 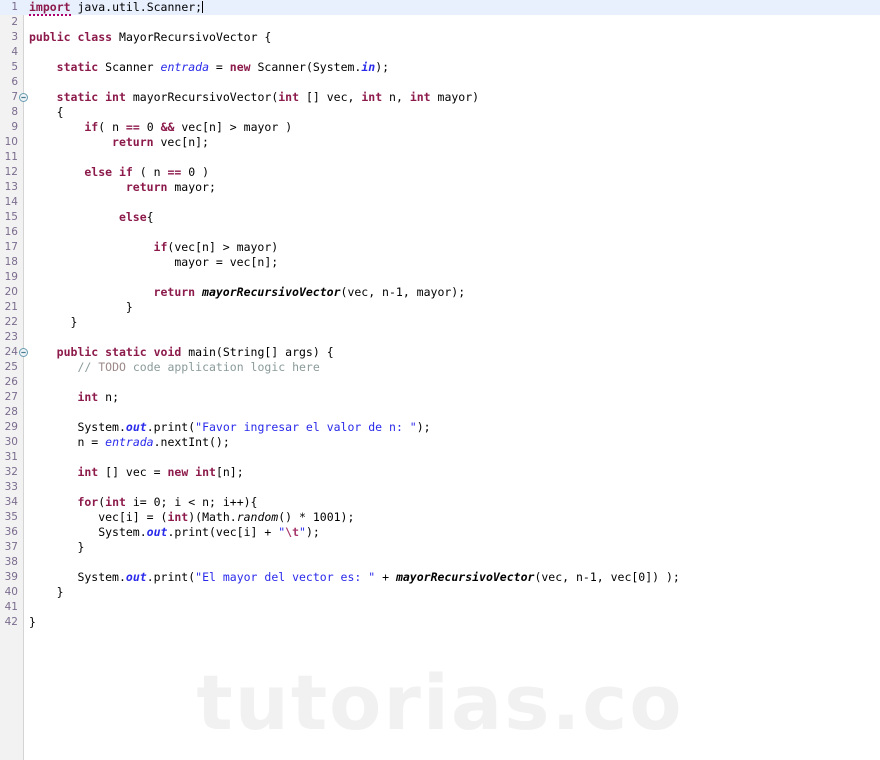 What do you see at coordinates (11, 202) in the screenshot?
I see `line-number: 14` at bounding box center [11, 202].